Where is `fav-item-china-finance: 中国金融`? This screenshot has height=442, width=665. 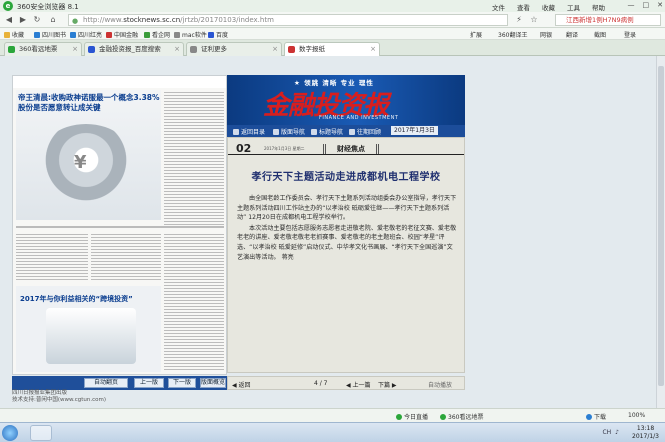
fav-item-china-finance: 中国金融 is located at coordinates (122, 34).